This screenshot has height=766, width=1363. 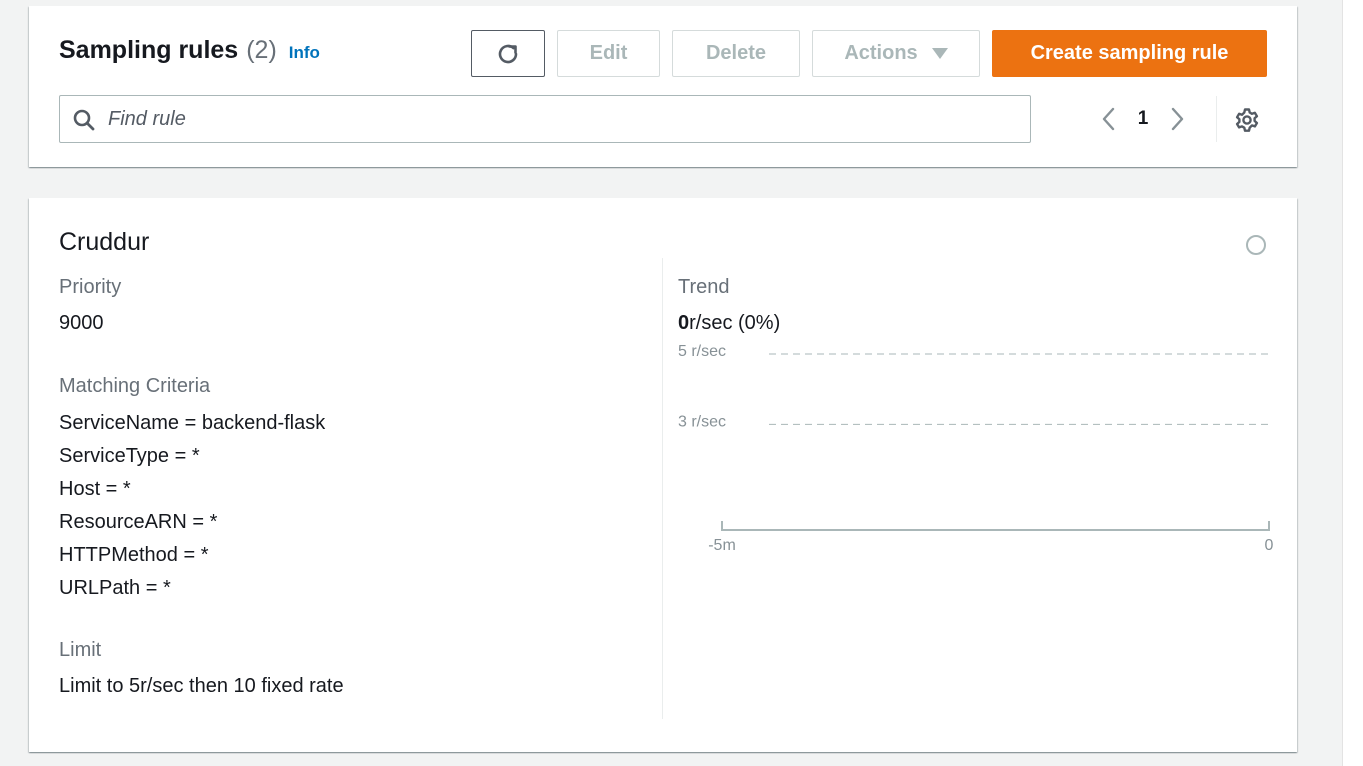 What do you see at coordinates (881, 53) in the screenshot?
I see `actions-label: Actions` at bounding box center [881, 53].